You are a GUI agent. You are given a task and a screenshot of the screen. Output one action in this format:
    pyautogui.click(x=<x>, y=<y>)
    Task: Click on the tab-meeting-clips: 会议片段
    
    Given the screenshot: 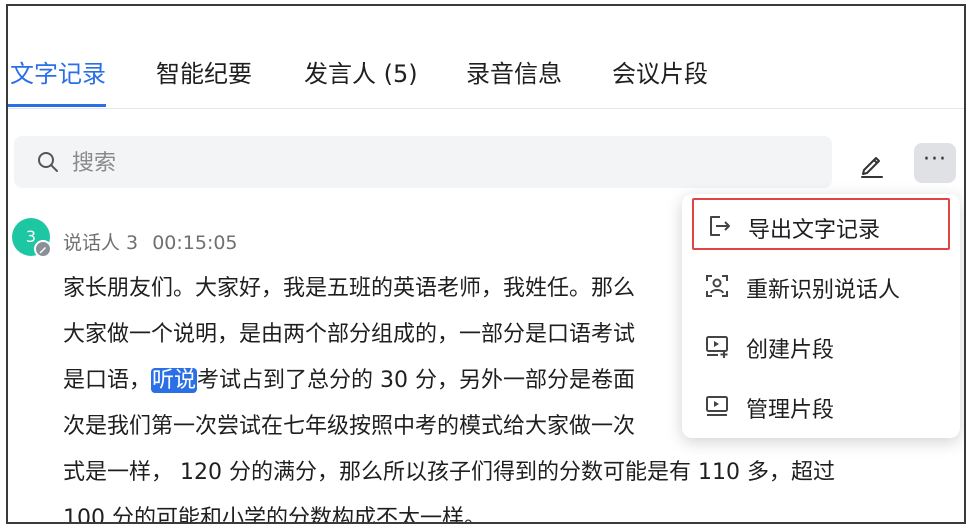 What is the action you would take?
    pyautogui.click(x=660, y=71)
    